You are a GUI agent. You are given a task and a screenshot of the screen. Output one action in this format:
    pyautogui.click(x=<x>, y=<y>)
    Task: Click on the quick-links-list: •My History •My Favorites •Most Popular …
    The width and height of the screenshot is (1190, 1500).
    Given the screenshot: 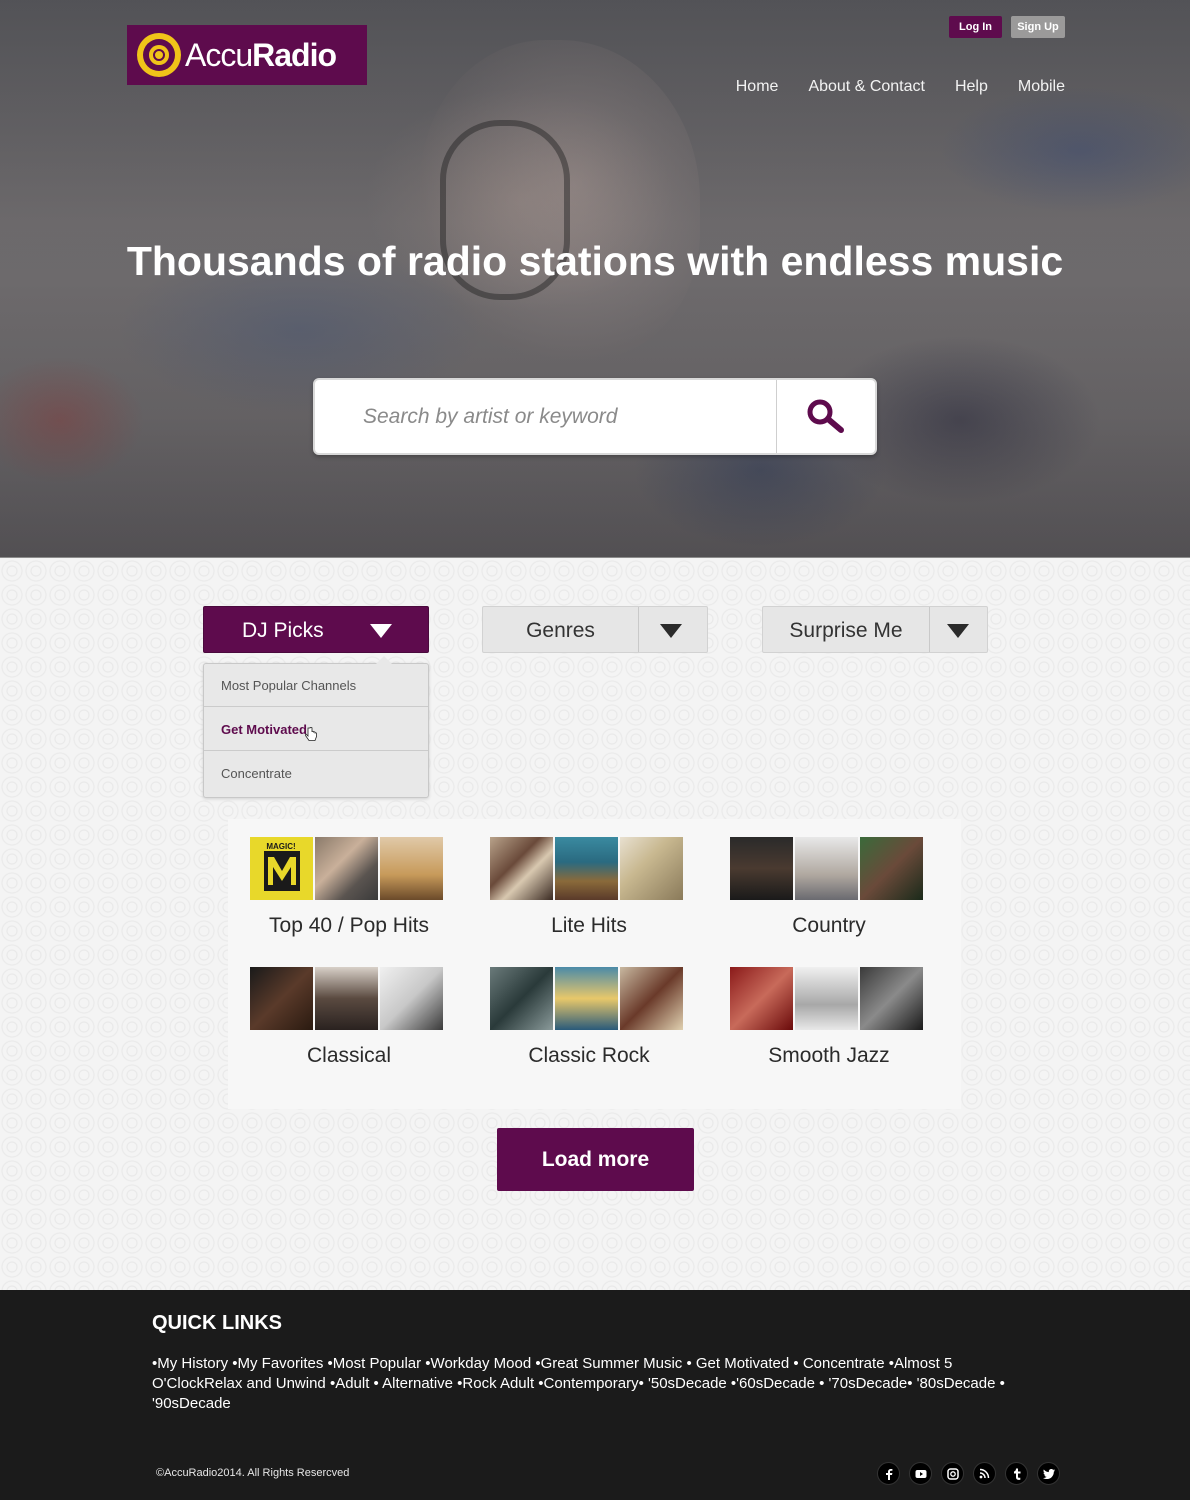 What is the action you would take?
    pyautogui.click(x=582, y=1384)
    